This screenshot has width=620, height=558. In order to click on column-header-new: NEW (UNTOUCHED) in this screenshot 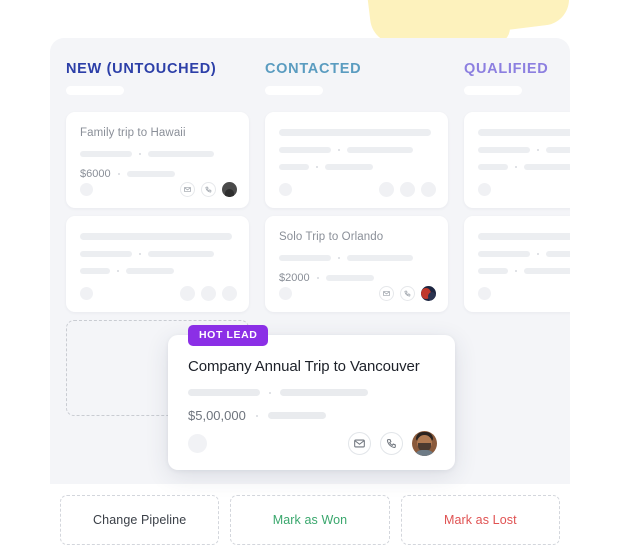, I will do `click(157, 66)`.